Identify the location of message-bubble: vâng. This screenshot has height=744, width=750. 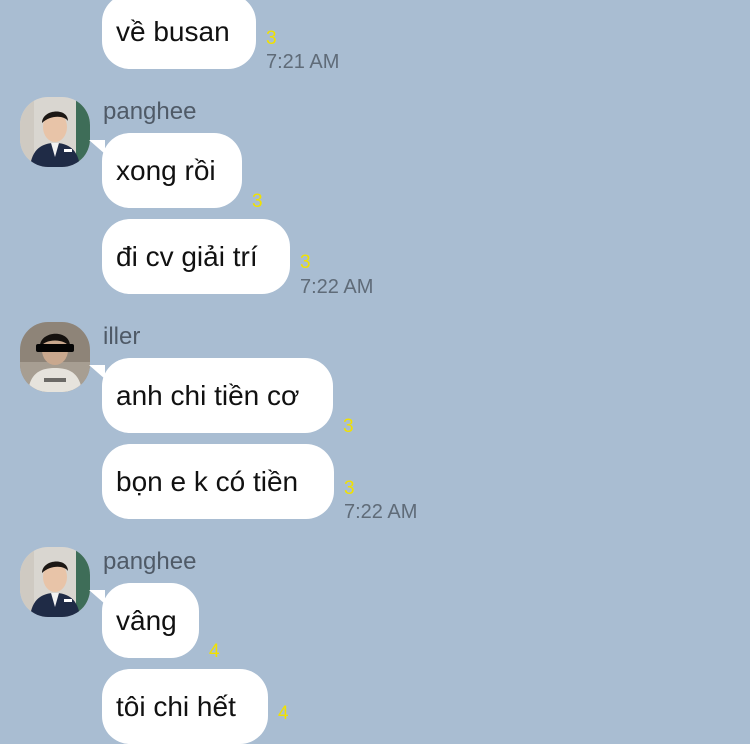
(150, 620).